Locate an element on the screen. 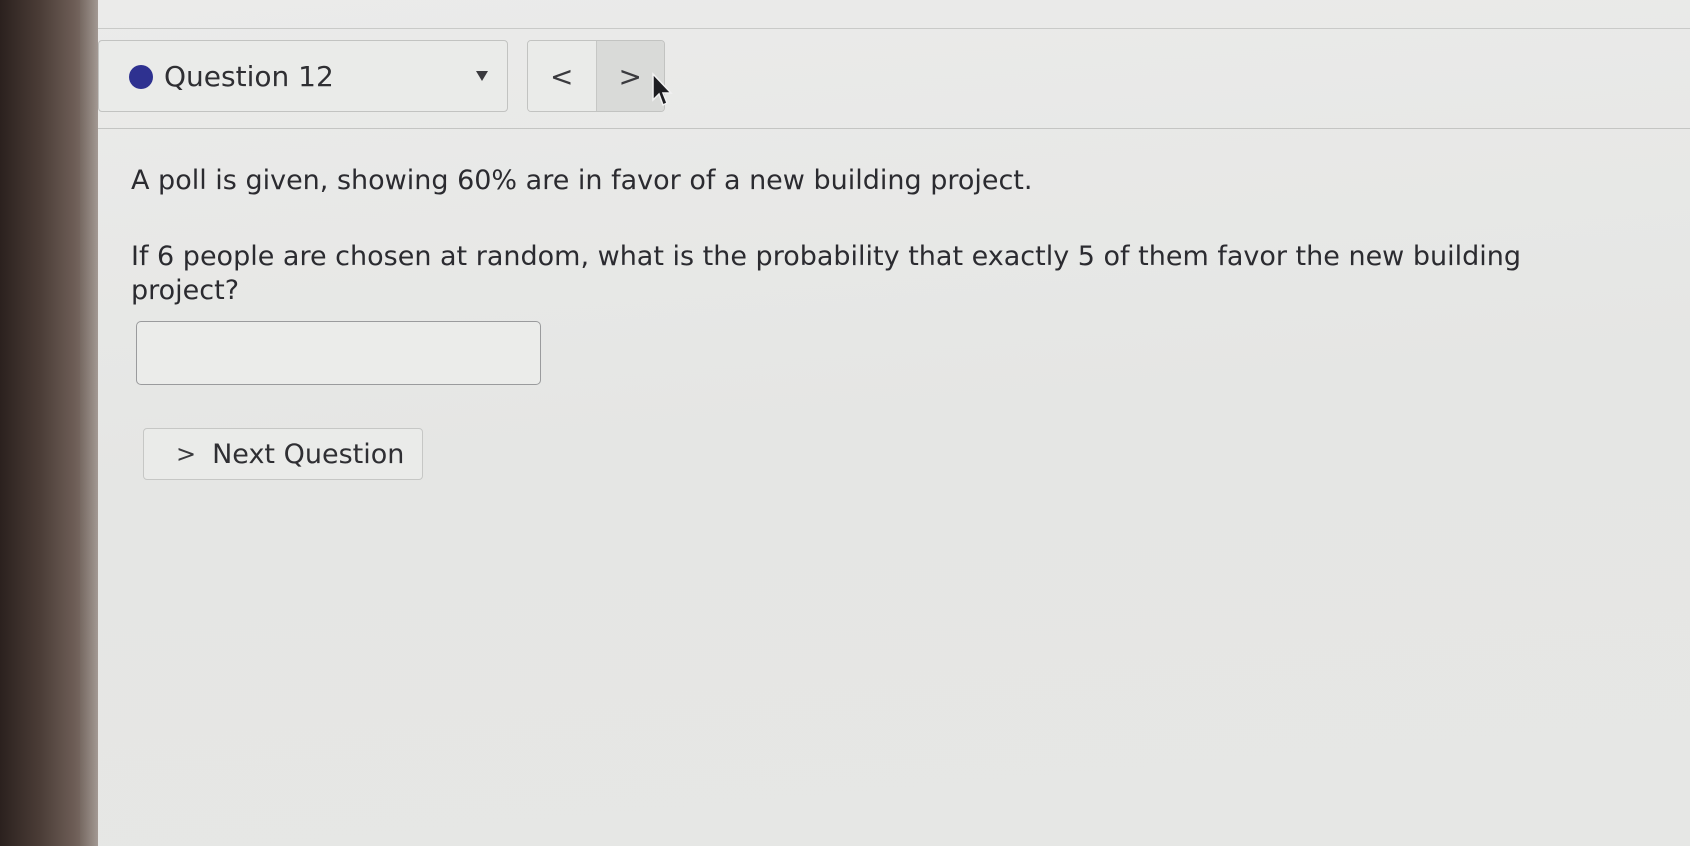 This screenshot has width=1690, height=846. question-selector: Question 12 is located at coordinates (303, 76).